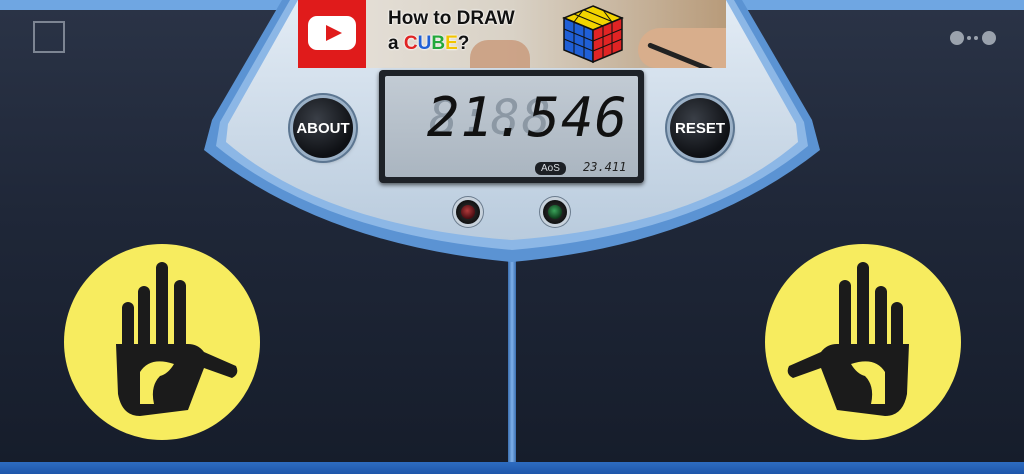 This screenshot has height=474, width=1024. What do you see at coordinates (550, 168) in the screenshot?
I see `aos-label: AoS` at bounding box center [550, 168].